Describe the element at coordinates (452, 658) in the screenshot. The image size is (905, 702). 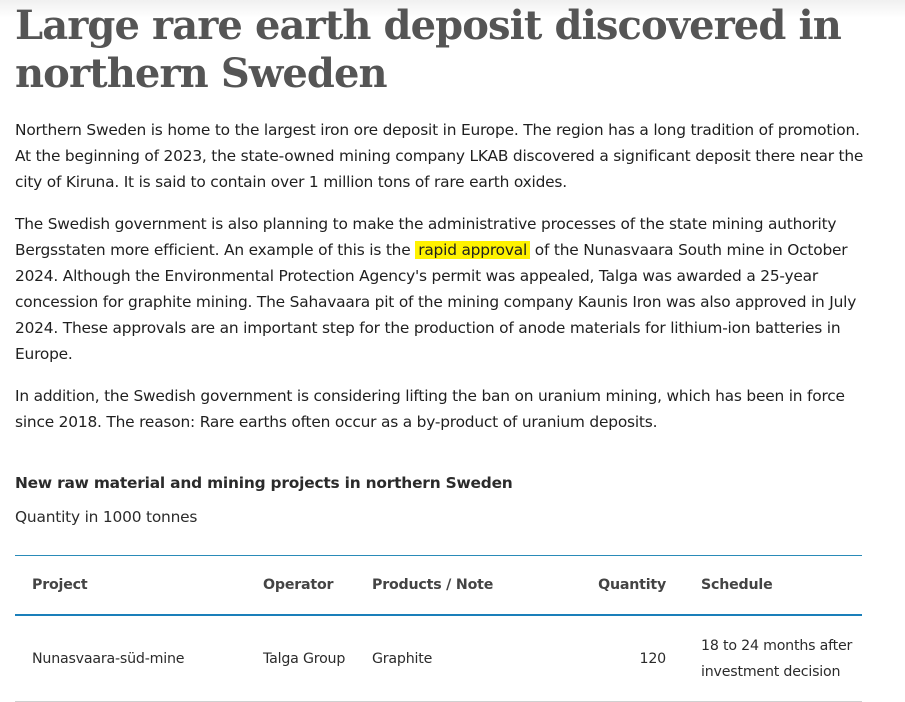
I see `cell-products: Graphite` at that location.